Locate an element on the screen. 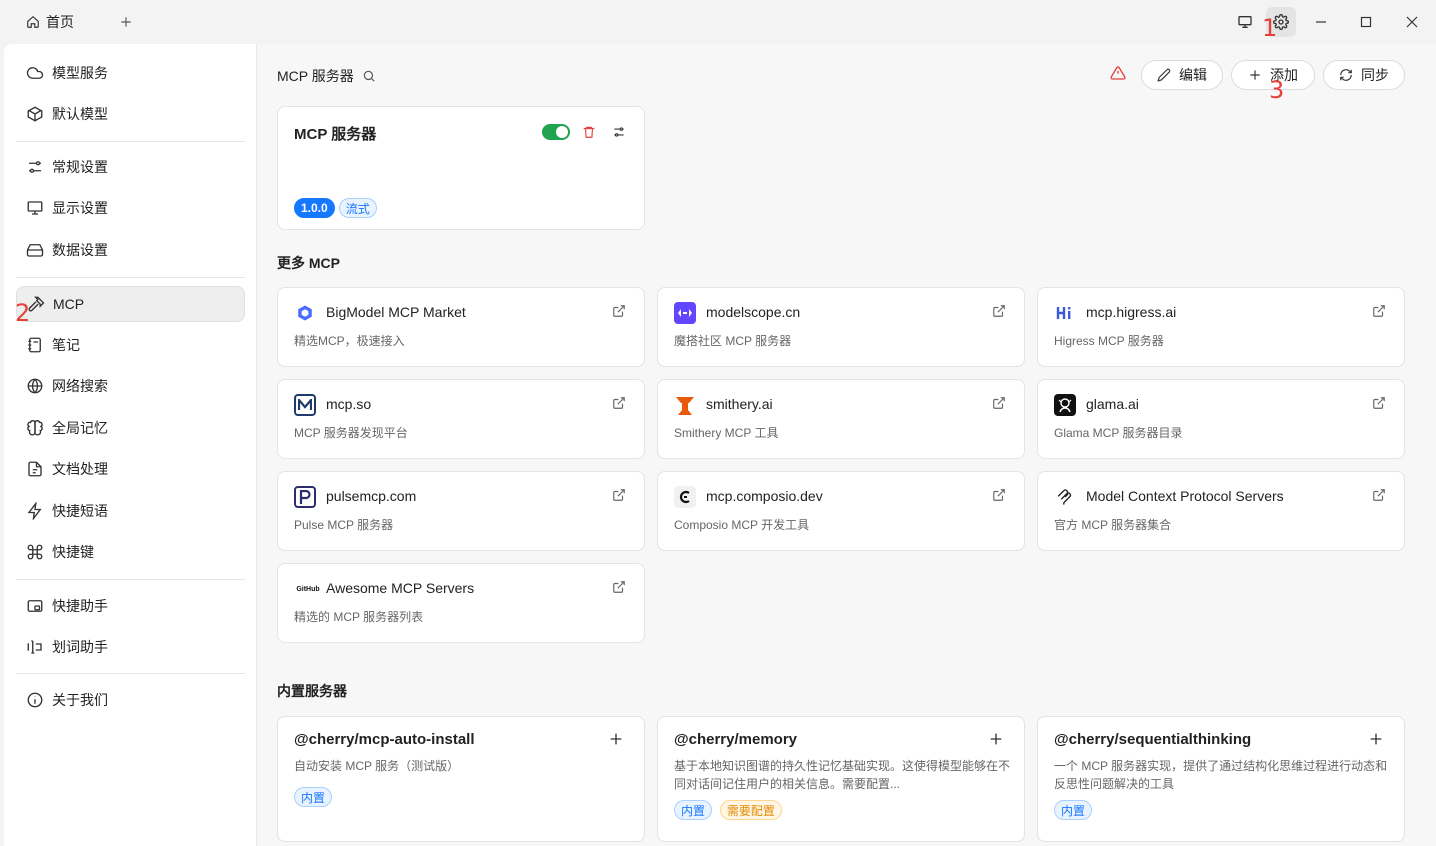 Image resolution: width=1436 pixels, height=846 pixels. edit-button: 编辑 is located at coordinates (1182, 75).